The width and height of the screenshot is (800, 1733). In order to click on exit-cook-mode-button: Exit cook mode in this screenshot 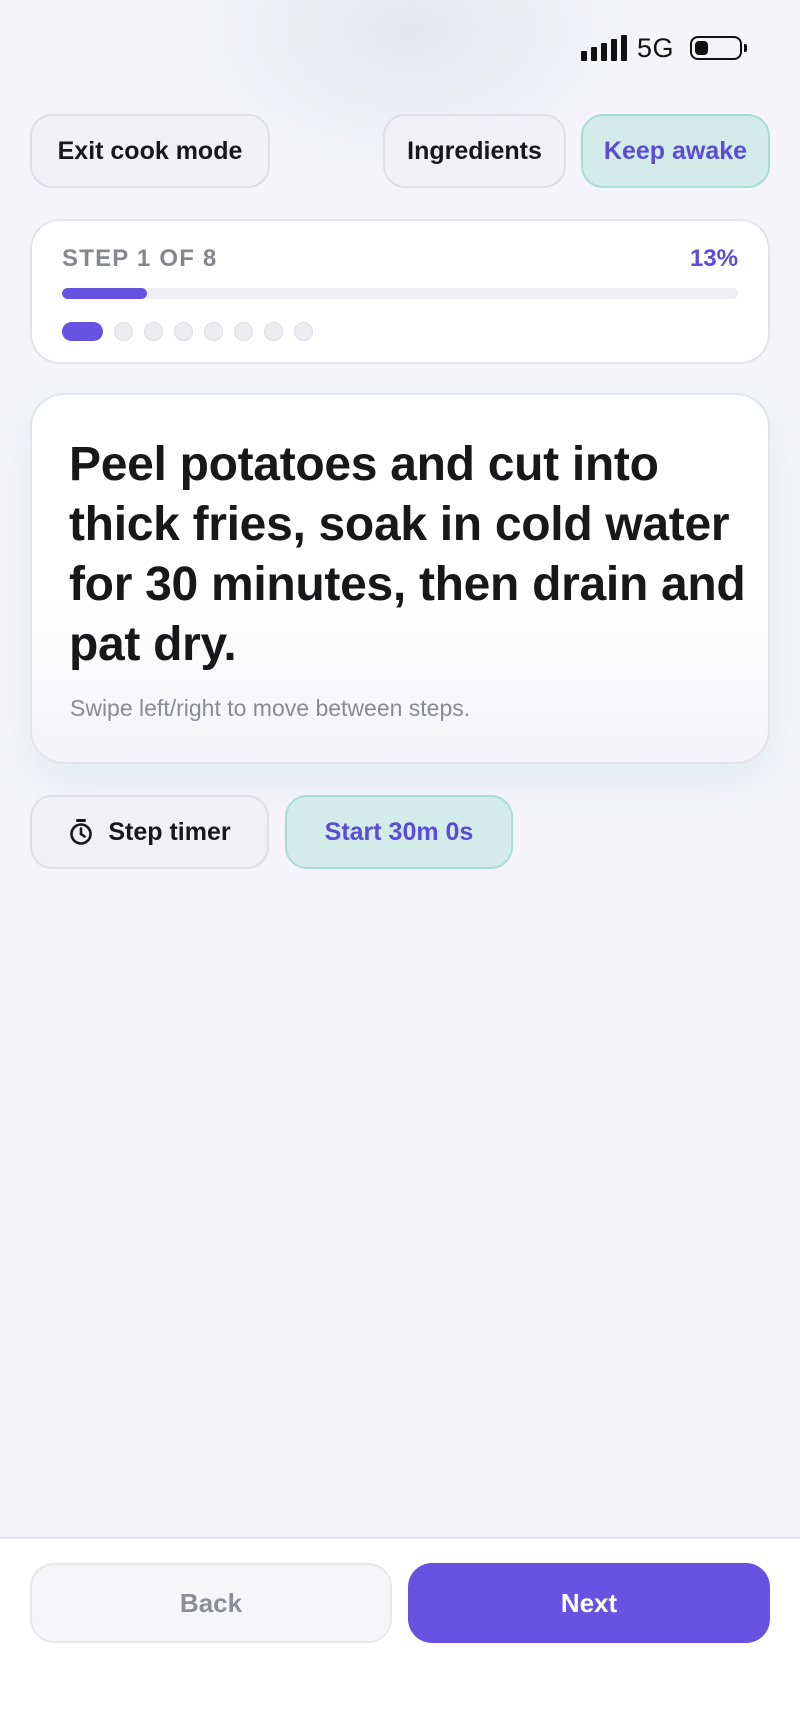, I will do `click(150, 151)`.